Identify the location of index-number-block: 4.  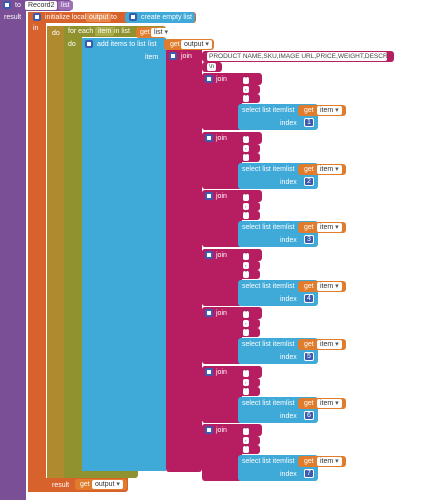
(309, 298).